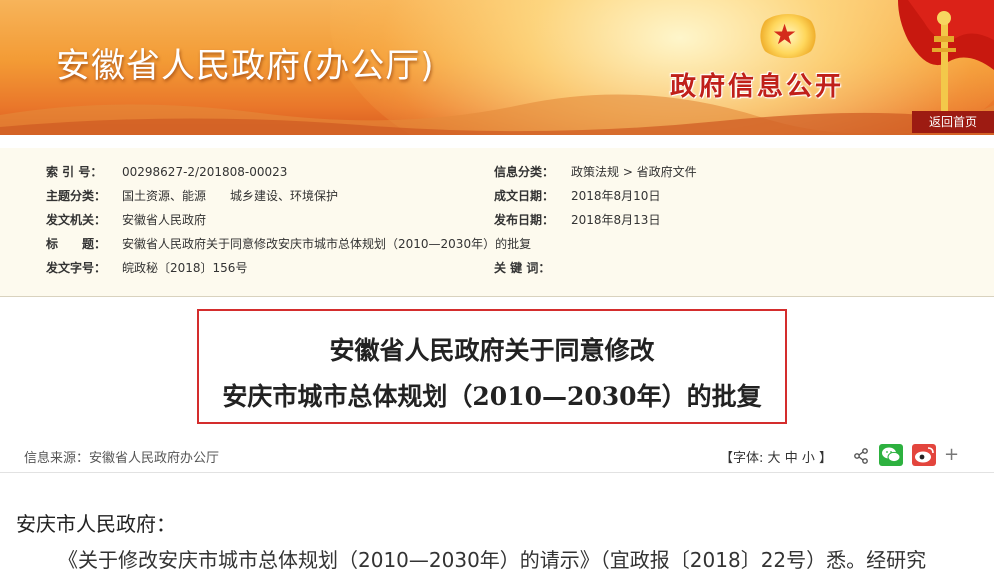  I want to click on created-date-label: 成文日期：, so click(524, 196).